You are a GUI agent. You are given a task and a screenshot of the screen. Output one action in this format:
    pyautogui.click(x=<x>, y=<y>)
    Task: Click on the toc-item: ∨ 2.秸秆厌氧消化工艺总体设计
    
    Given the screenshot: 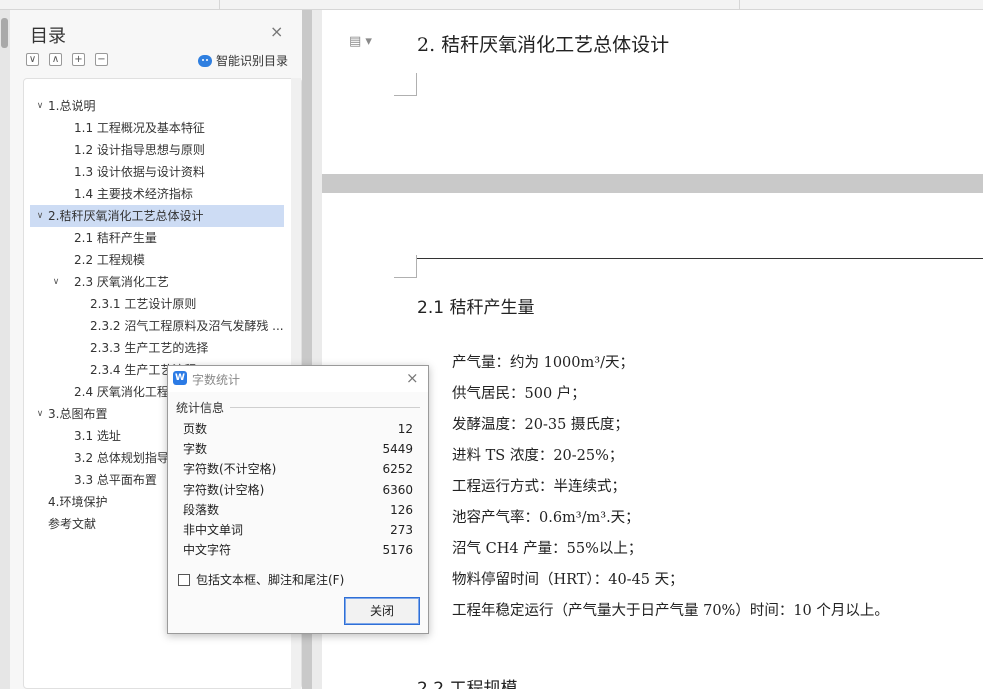 What is the action you would take?
    pyautogui.click(x=157, y=216)
    